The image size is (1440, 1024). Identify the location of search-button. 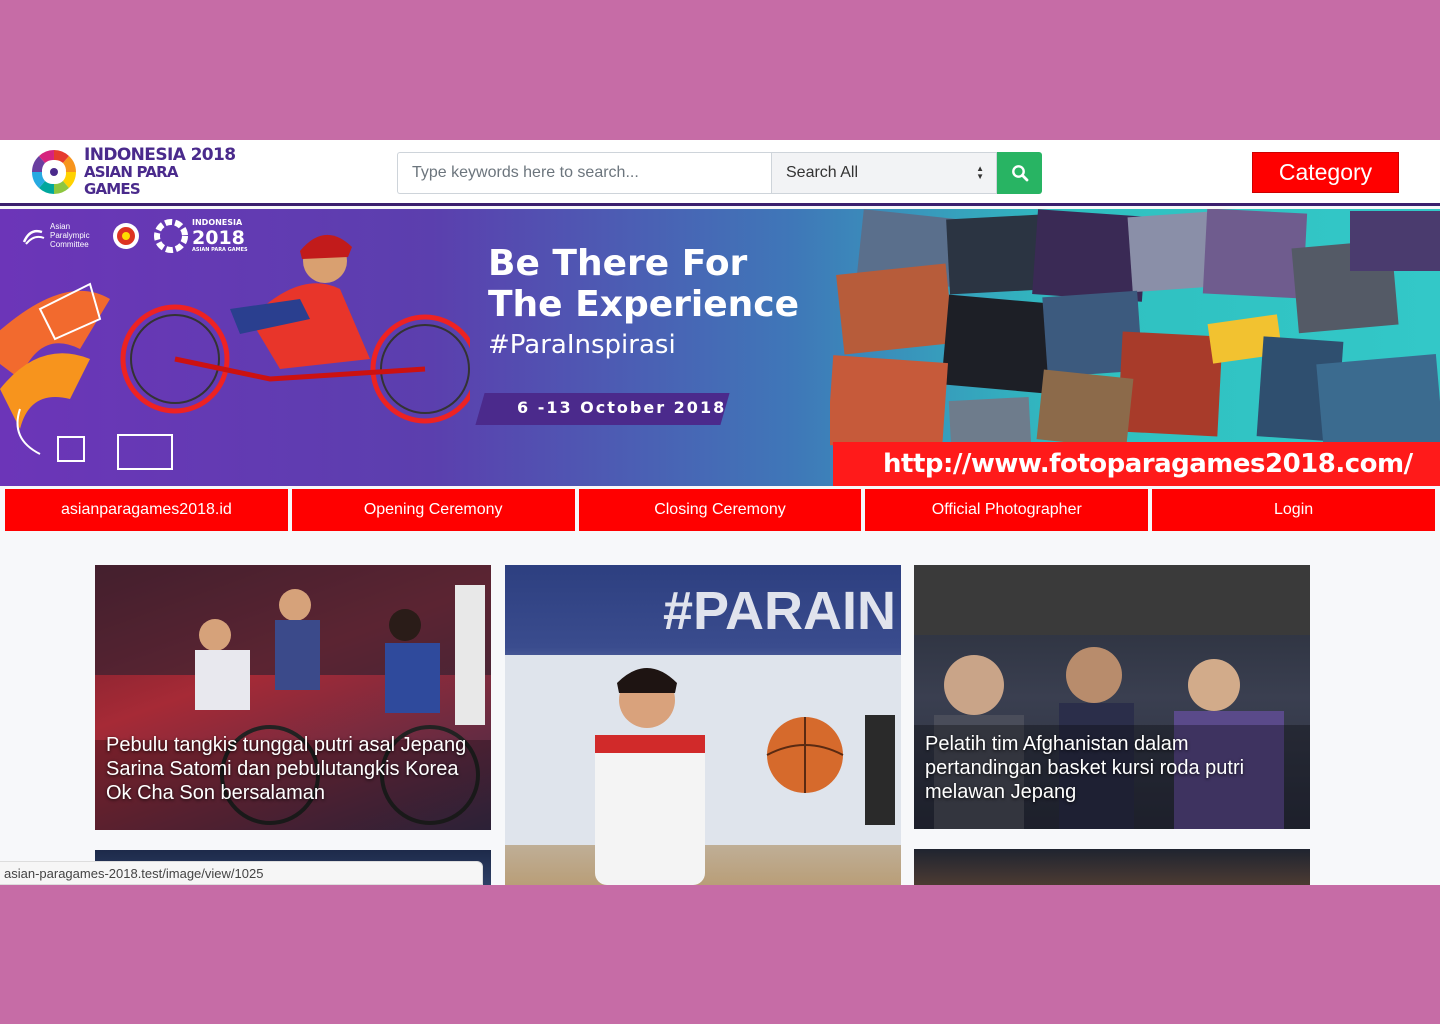
(1019, 173).